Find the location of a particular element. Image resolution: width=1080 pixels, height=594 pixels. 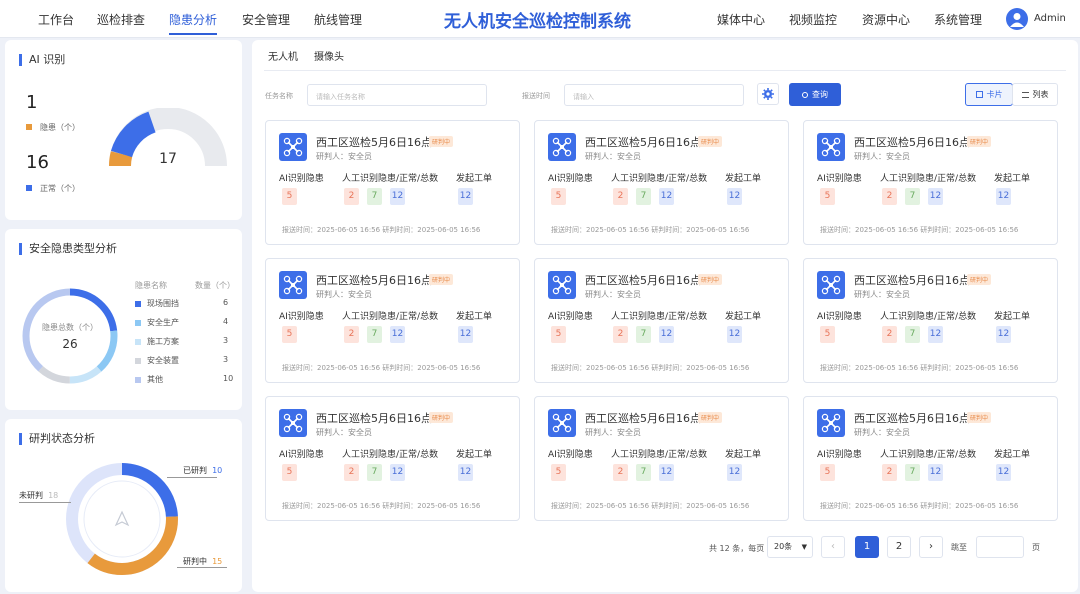

legend-name: 安全生产 is located at coordinates (163, 322).